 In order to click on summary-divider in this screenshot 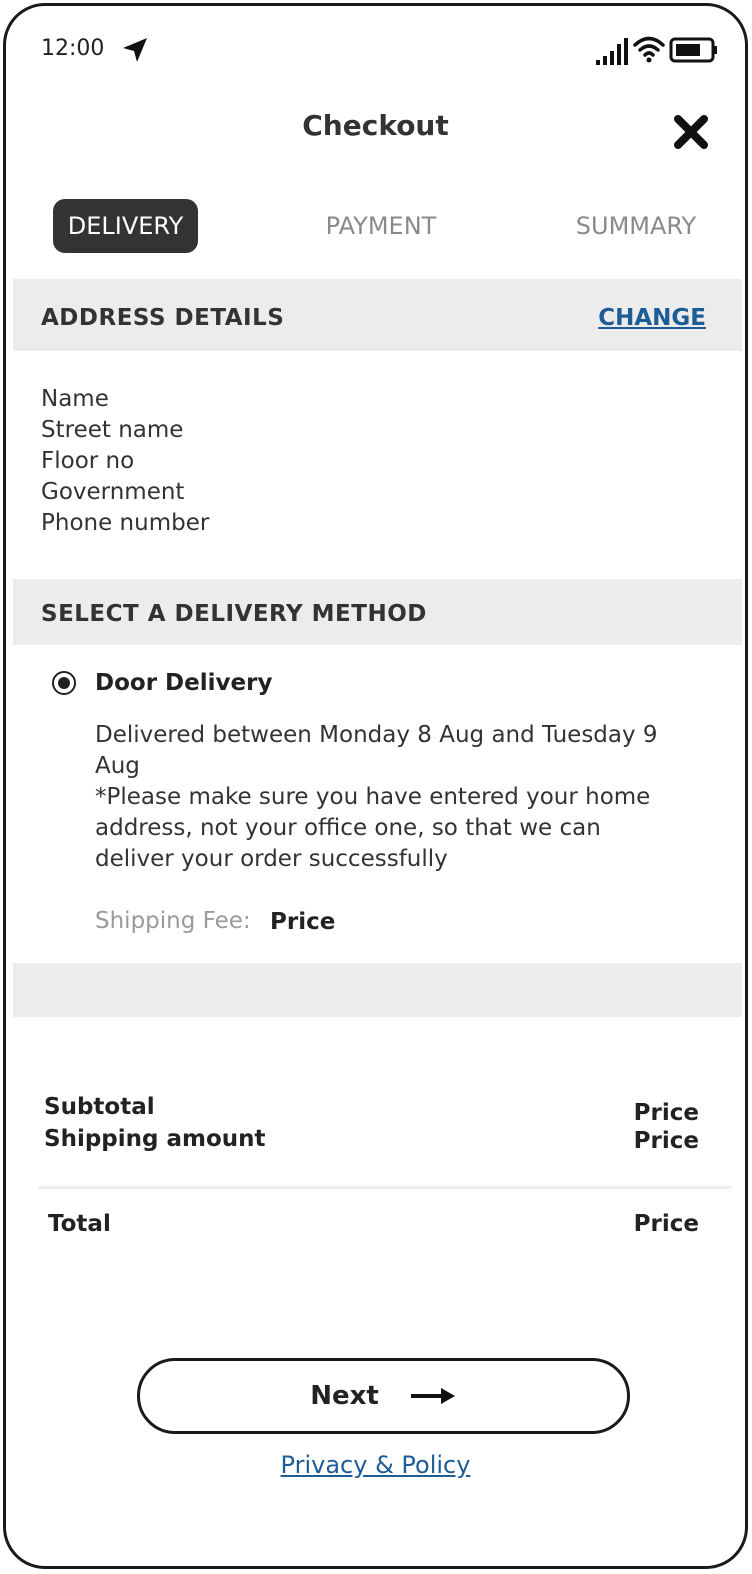, I will do `click(385, 1187)`.